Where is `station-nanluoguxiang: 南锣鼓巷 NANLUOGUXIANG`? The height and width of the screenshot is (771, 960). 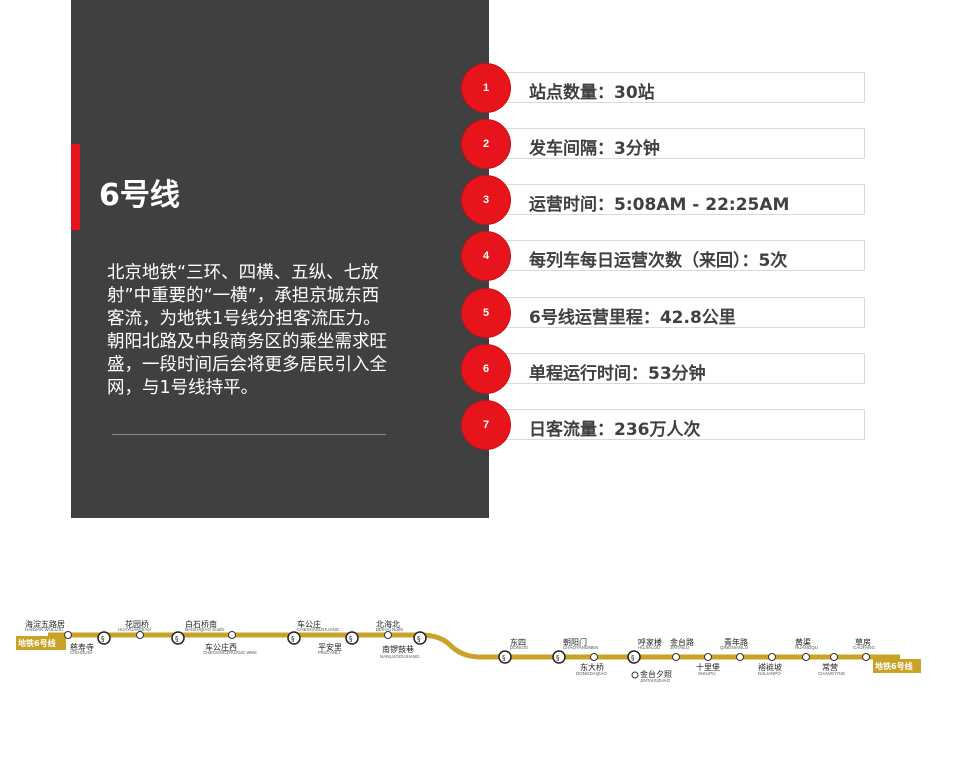
station-nanluoguxiang: 南锣鼓巷 NANLUOGUXIANG is located at coordinates (400, 651).